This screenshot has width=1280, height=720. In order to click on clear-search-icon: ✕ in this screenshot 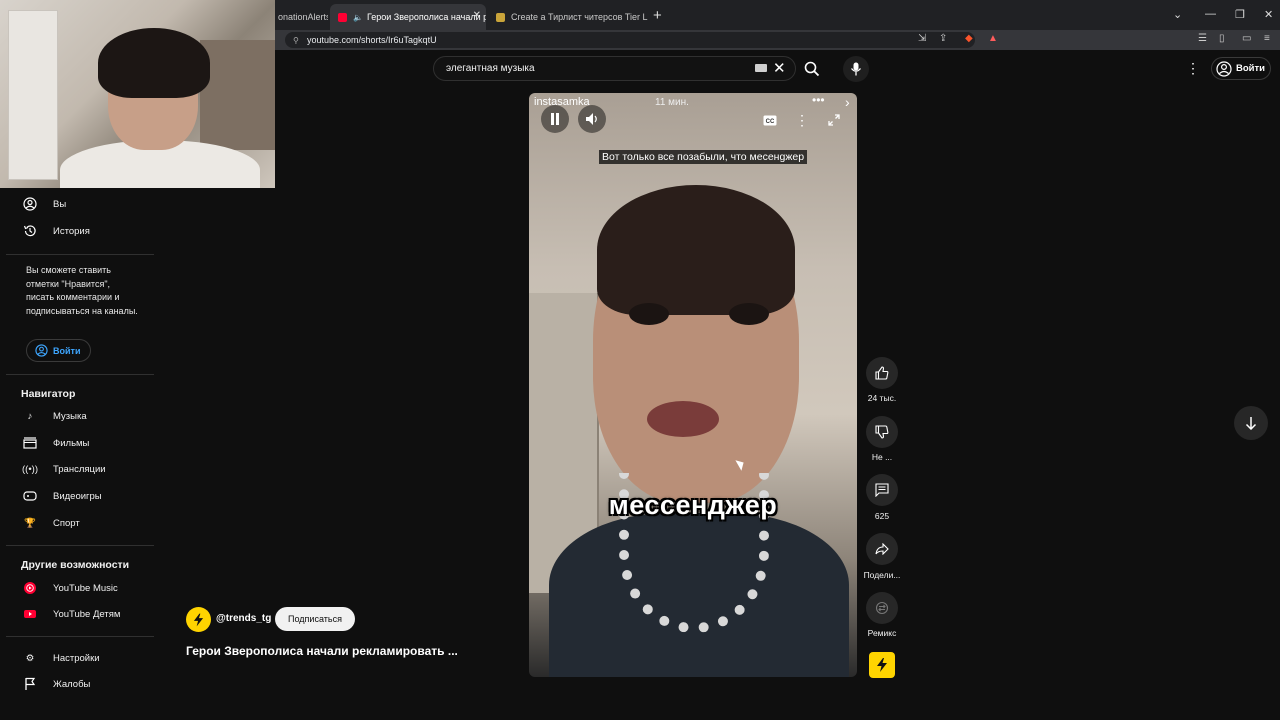, I will do `click(779, 68)`.